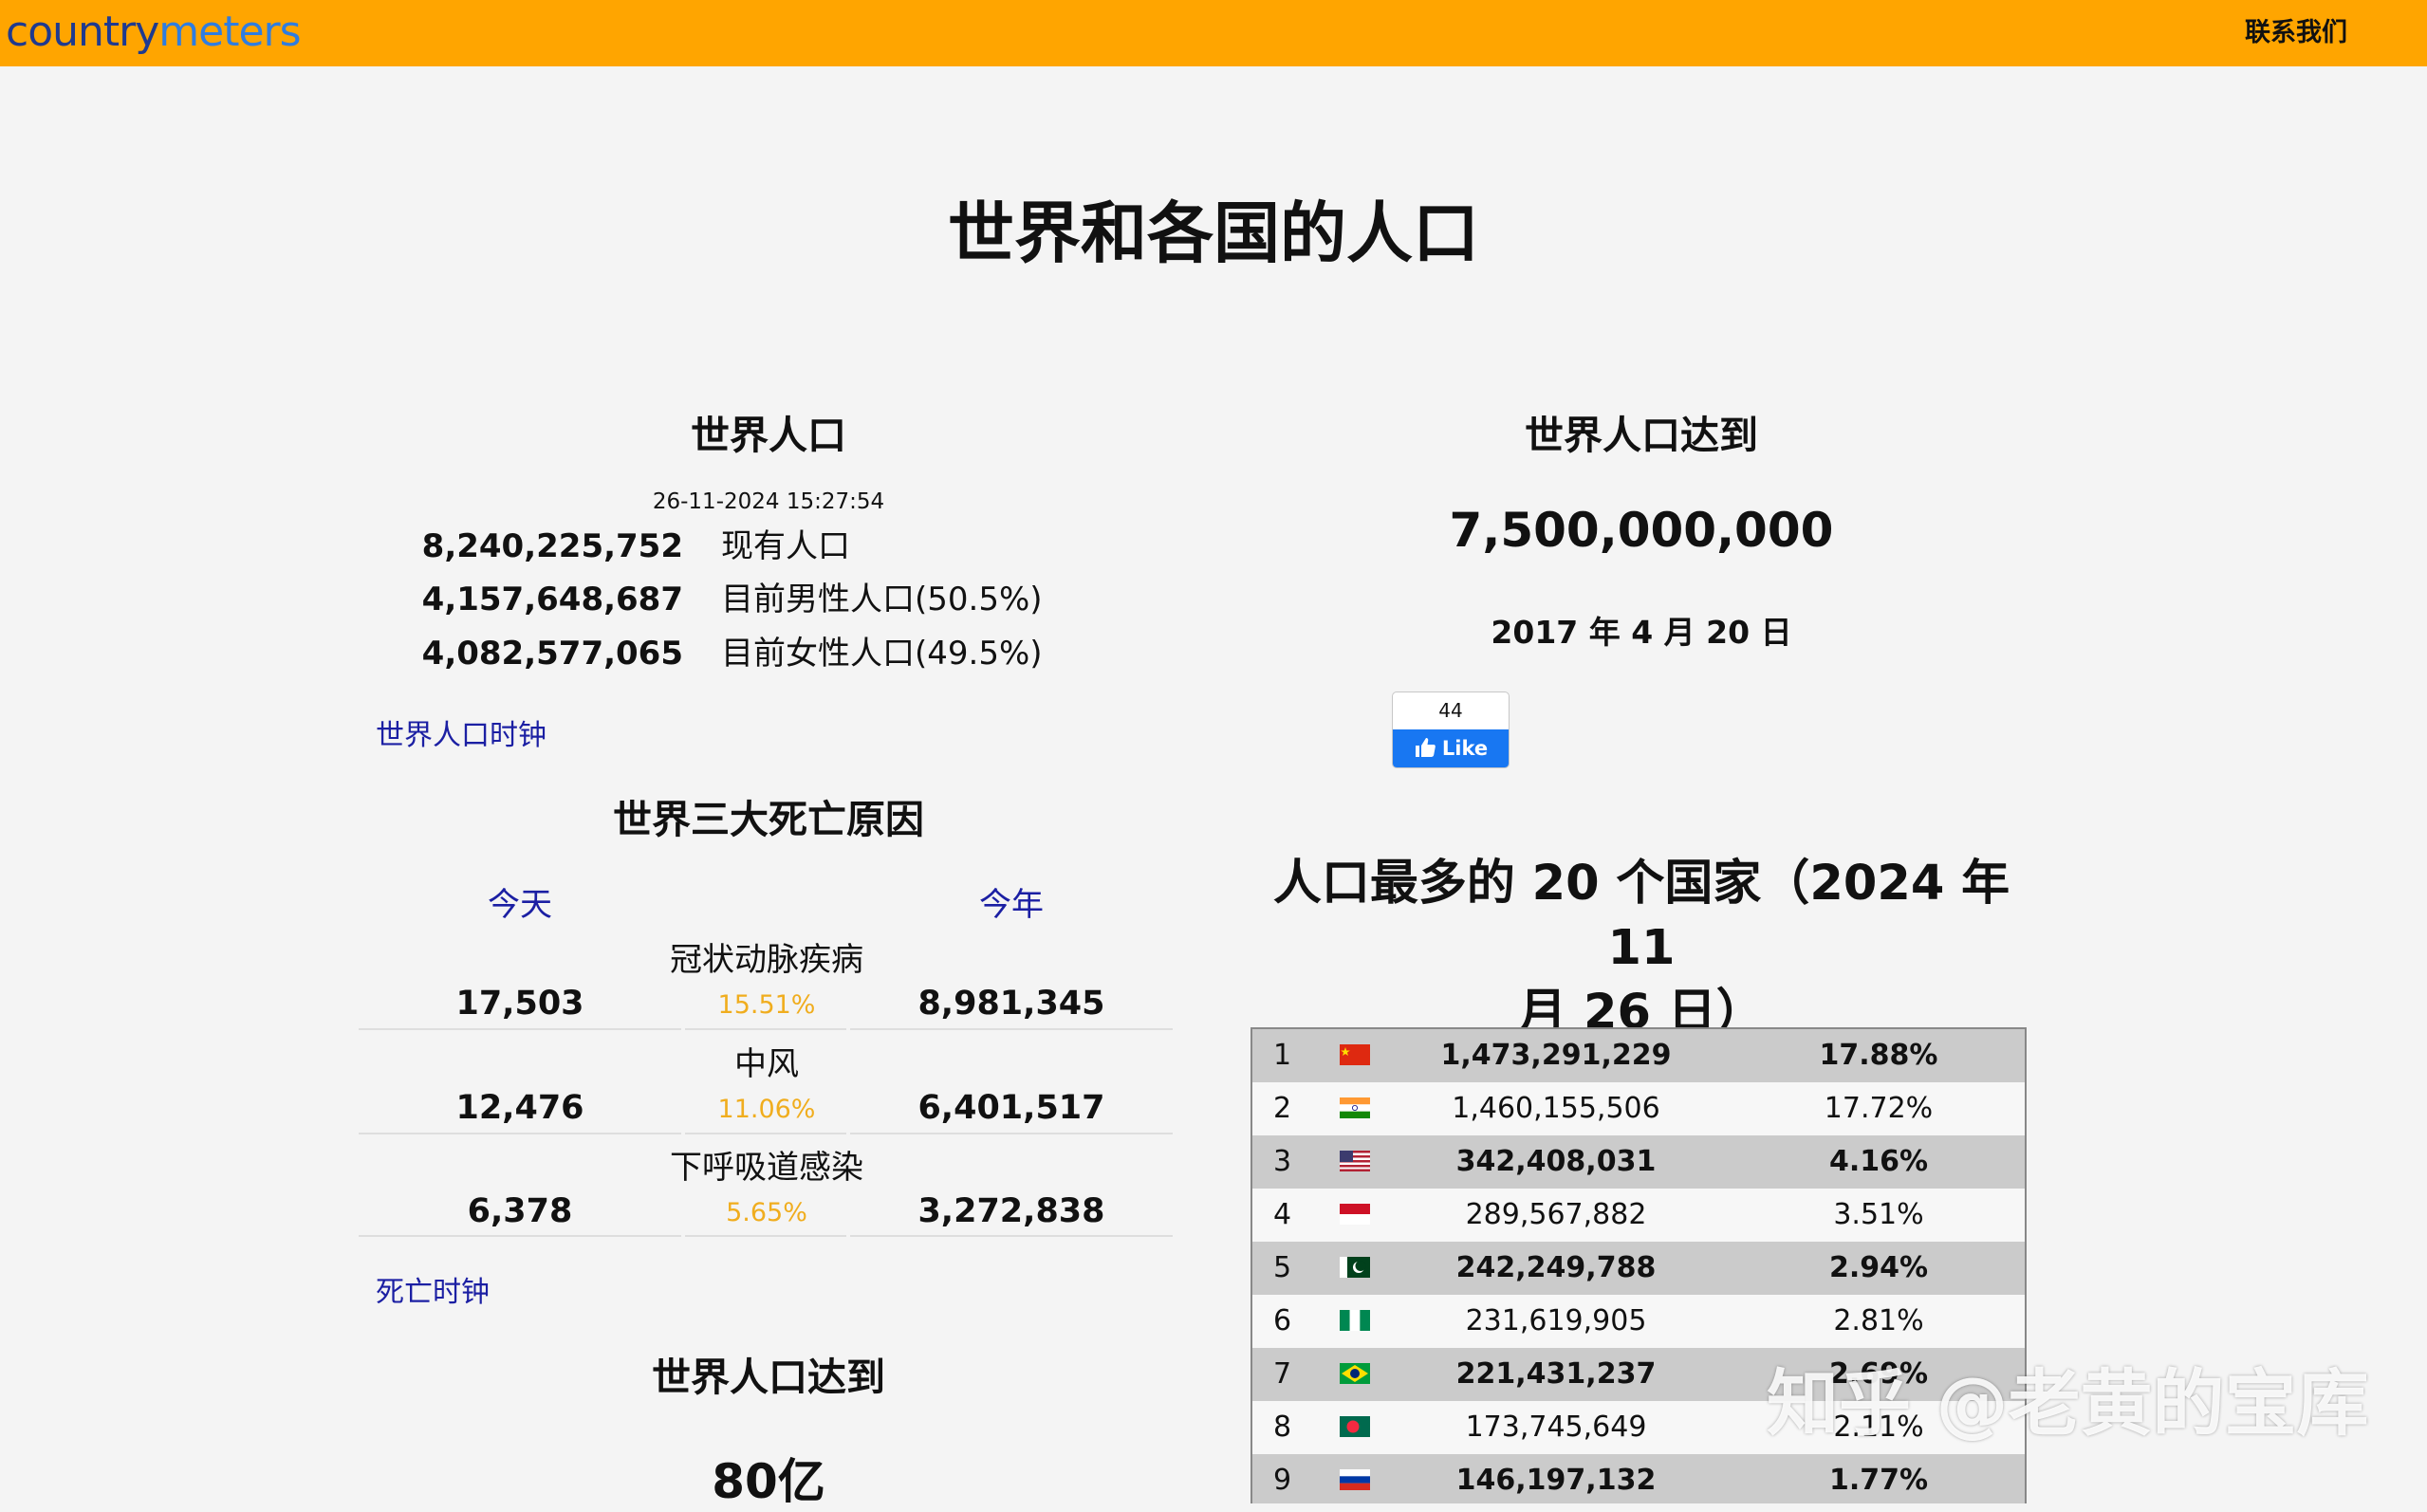  I want to click on reached-left-value: 80亿, so click(768, 1481).